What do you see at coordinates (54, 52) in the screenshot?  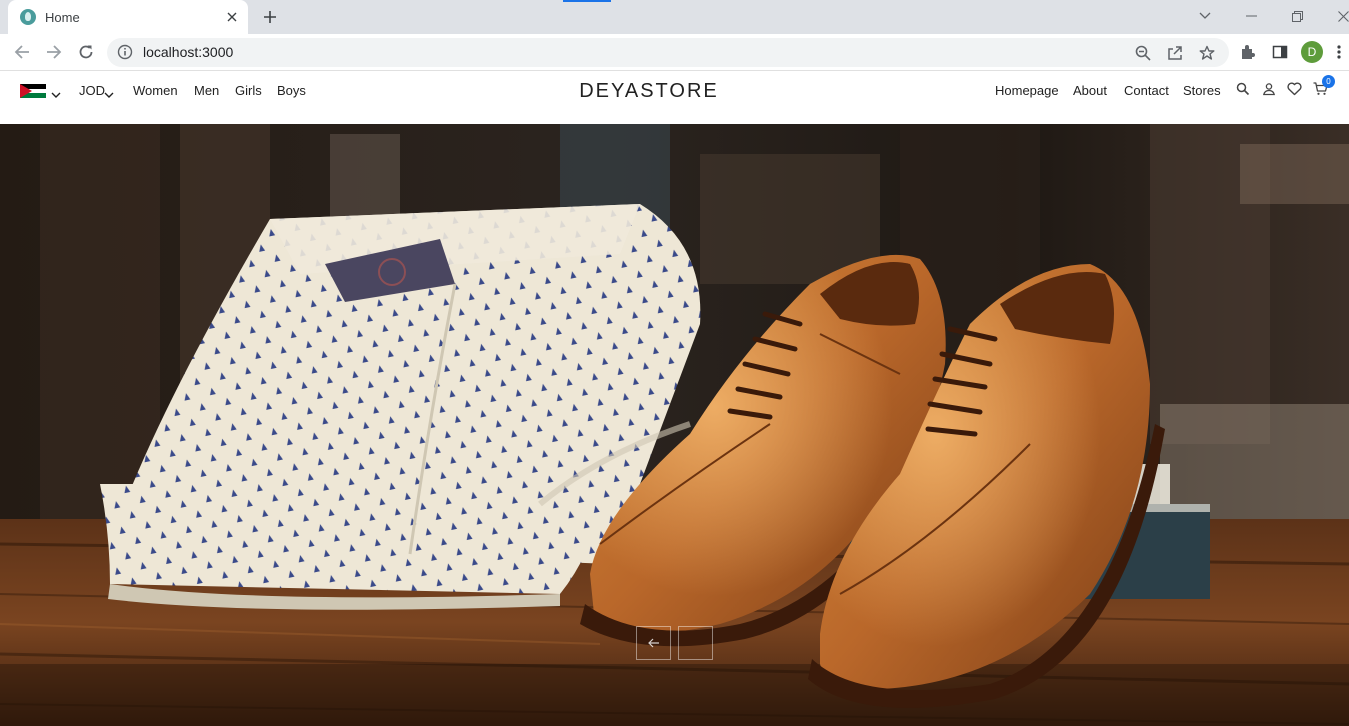 I see `forward-arrow-icon` at bounding box center [54, 52].